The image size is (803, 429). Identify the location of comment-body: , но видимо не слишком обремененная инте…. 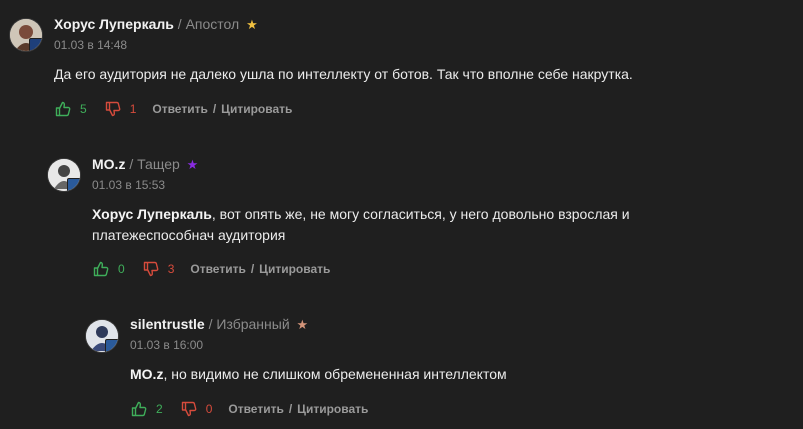
(335, 374).